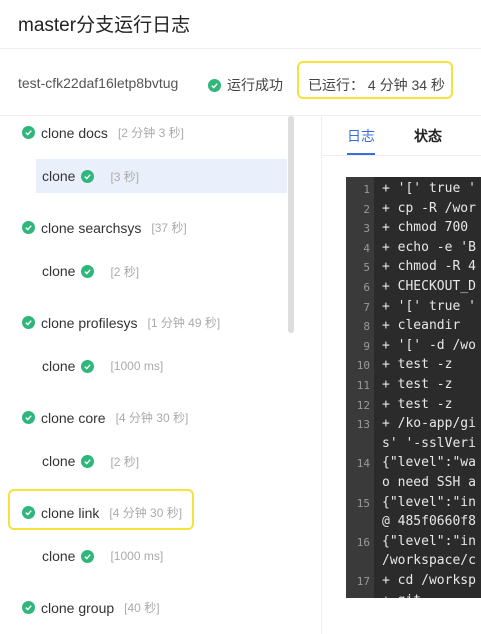 Image resolution: width=481 pixels, height=634 pixels. What do you see at coordinates (429, 580) in the screenshot?
I see `log-line-text: + cd /worksp` at bounding box center [429, 580].